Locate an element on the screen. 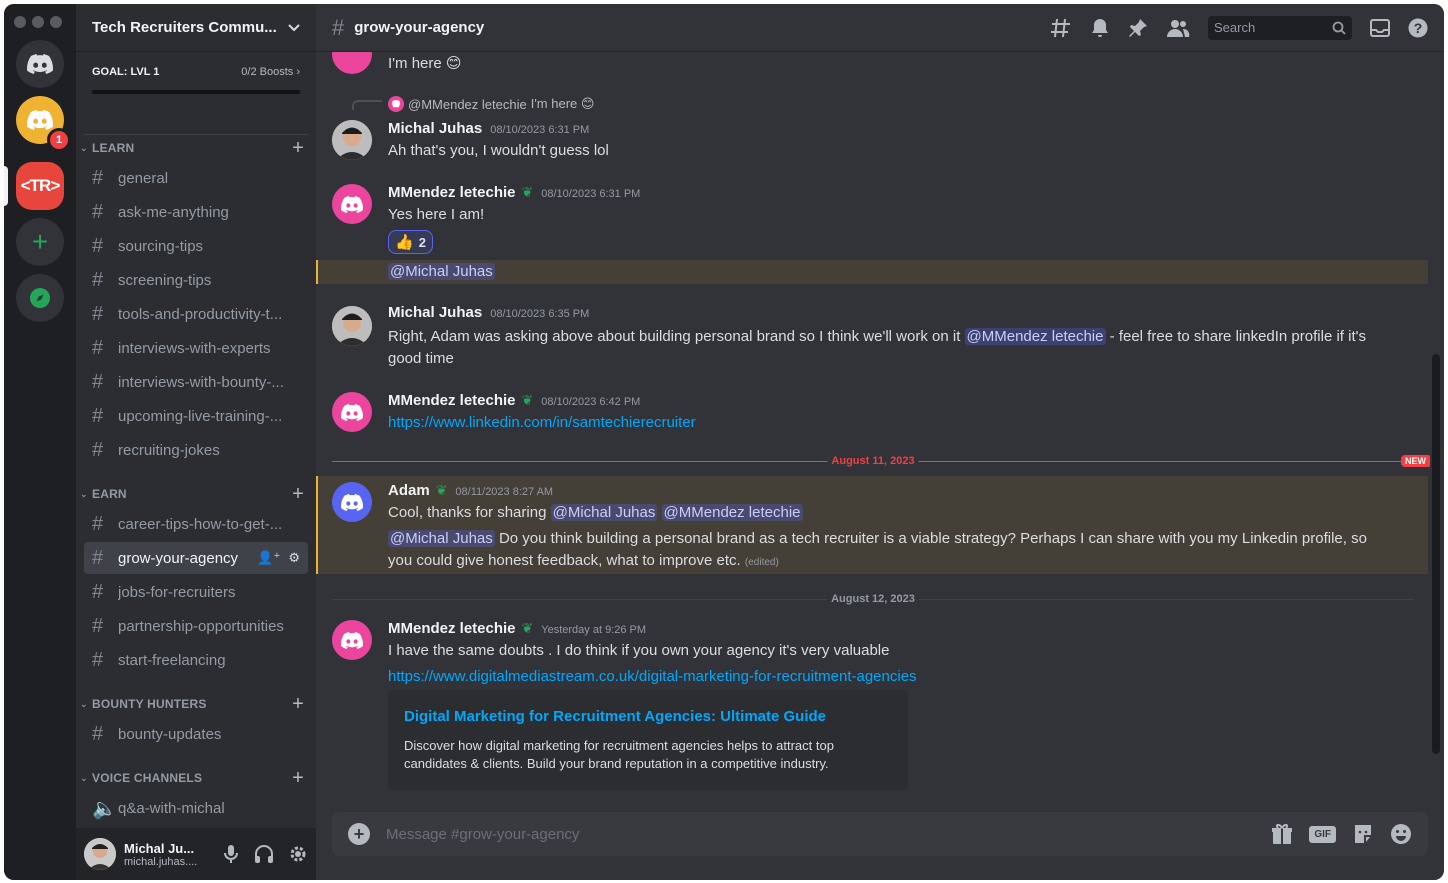  channel-screening-tips: # screening-tips is located at coordinates (196, 280).